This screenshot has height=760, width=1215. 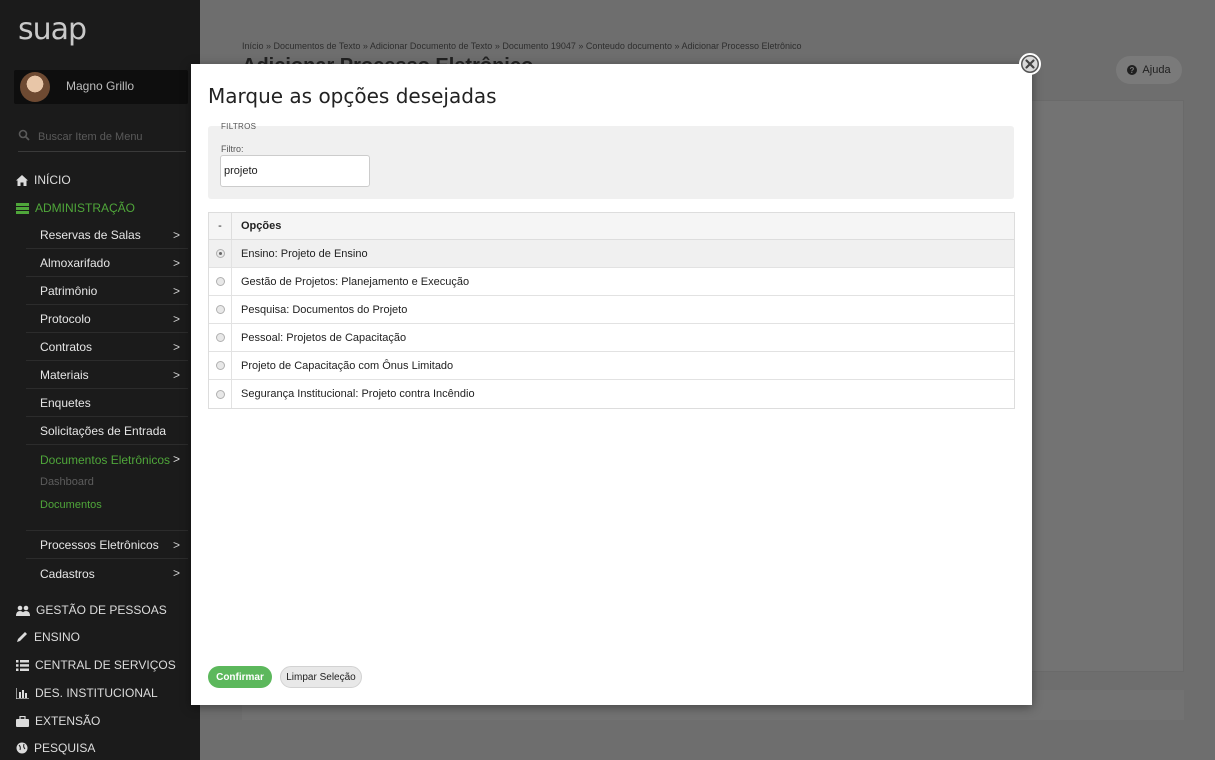 What do you see at coordinates (69, 291) in the screenshot?
I see `sidebar-item-label: Patrimônio` at bounding box center [69, 291].